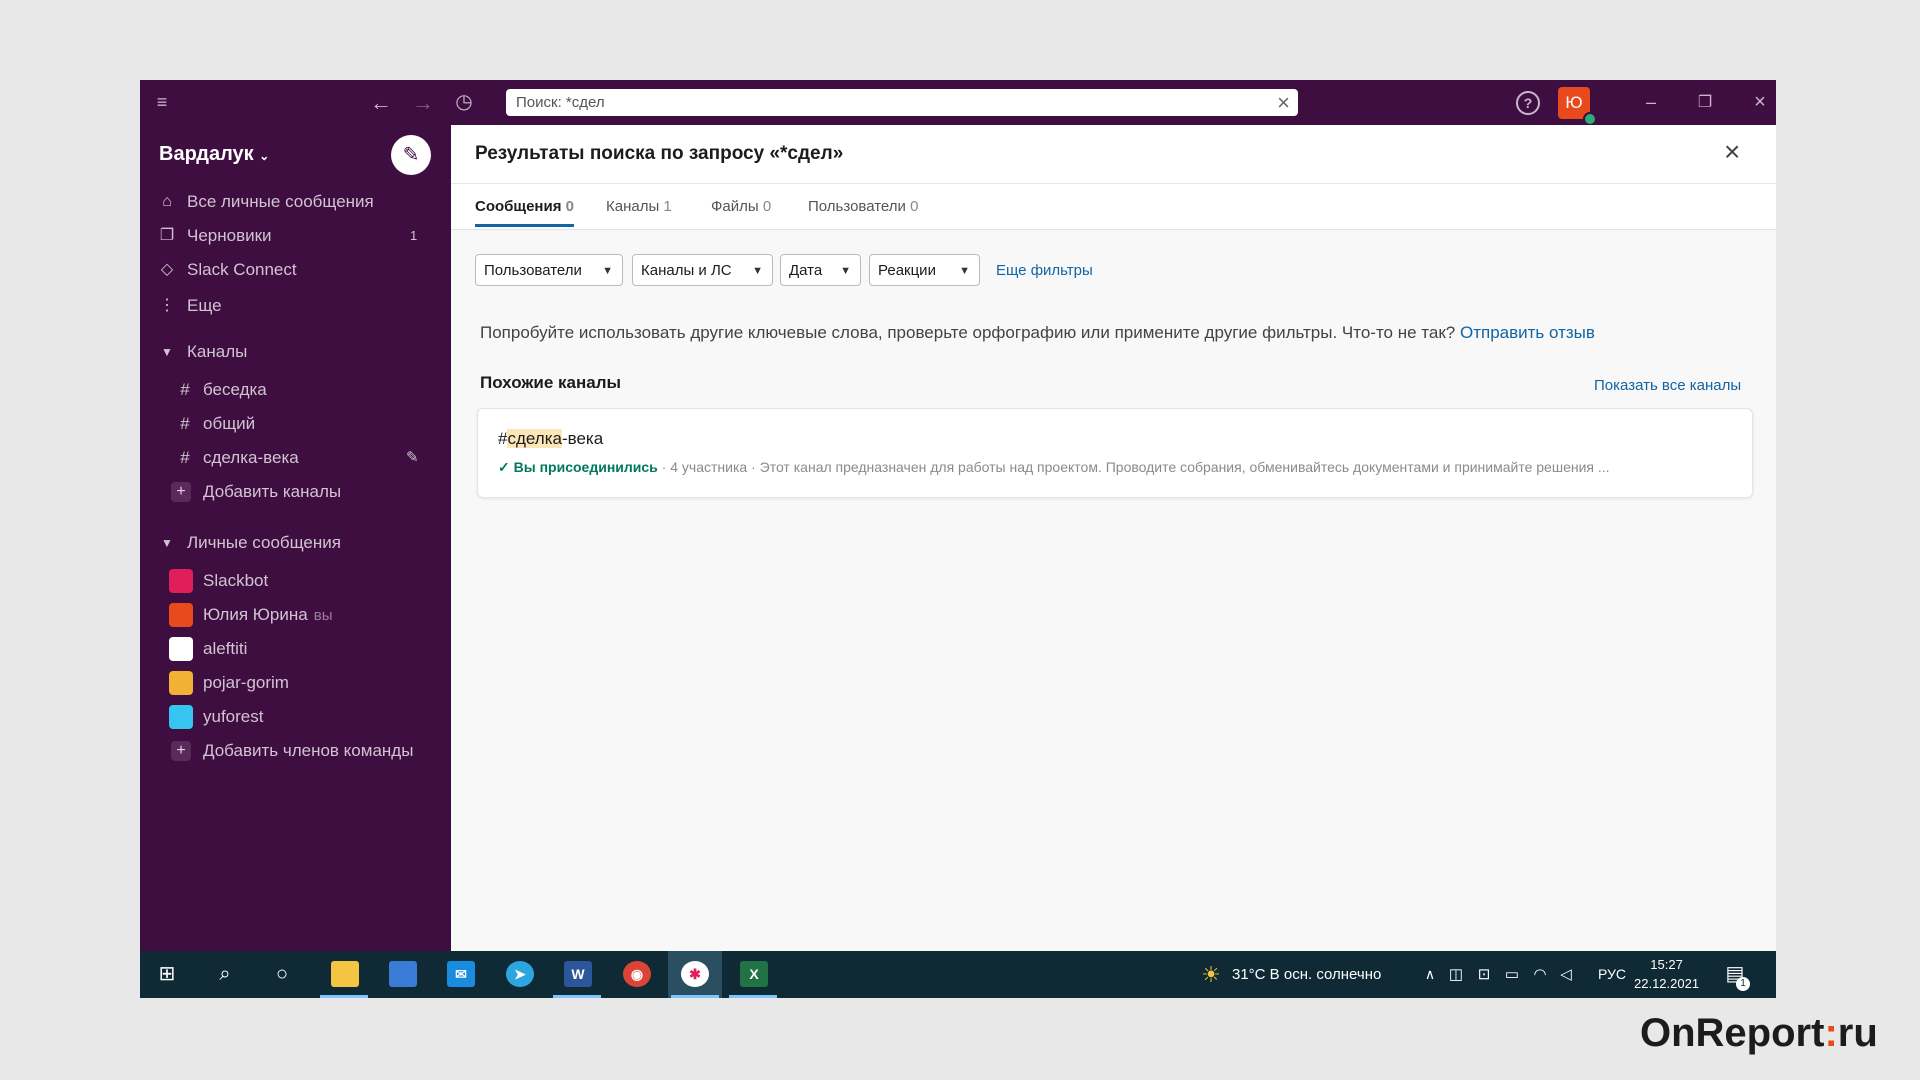 This screenshot has height=1080, width=1920. I want to click on filter-users: Пользователи ▼, so click(549, 270).